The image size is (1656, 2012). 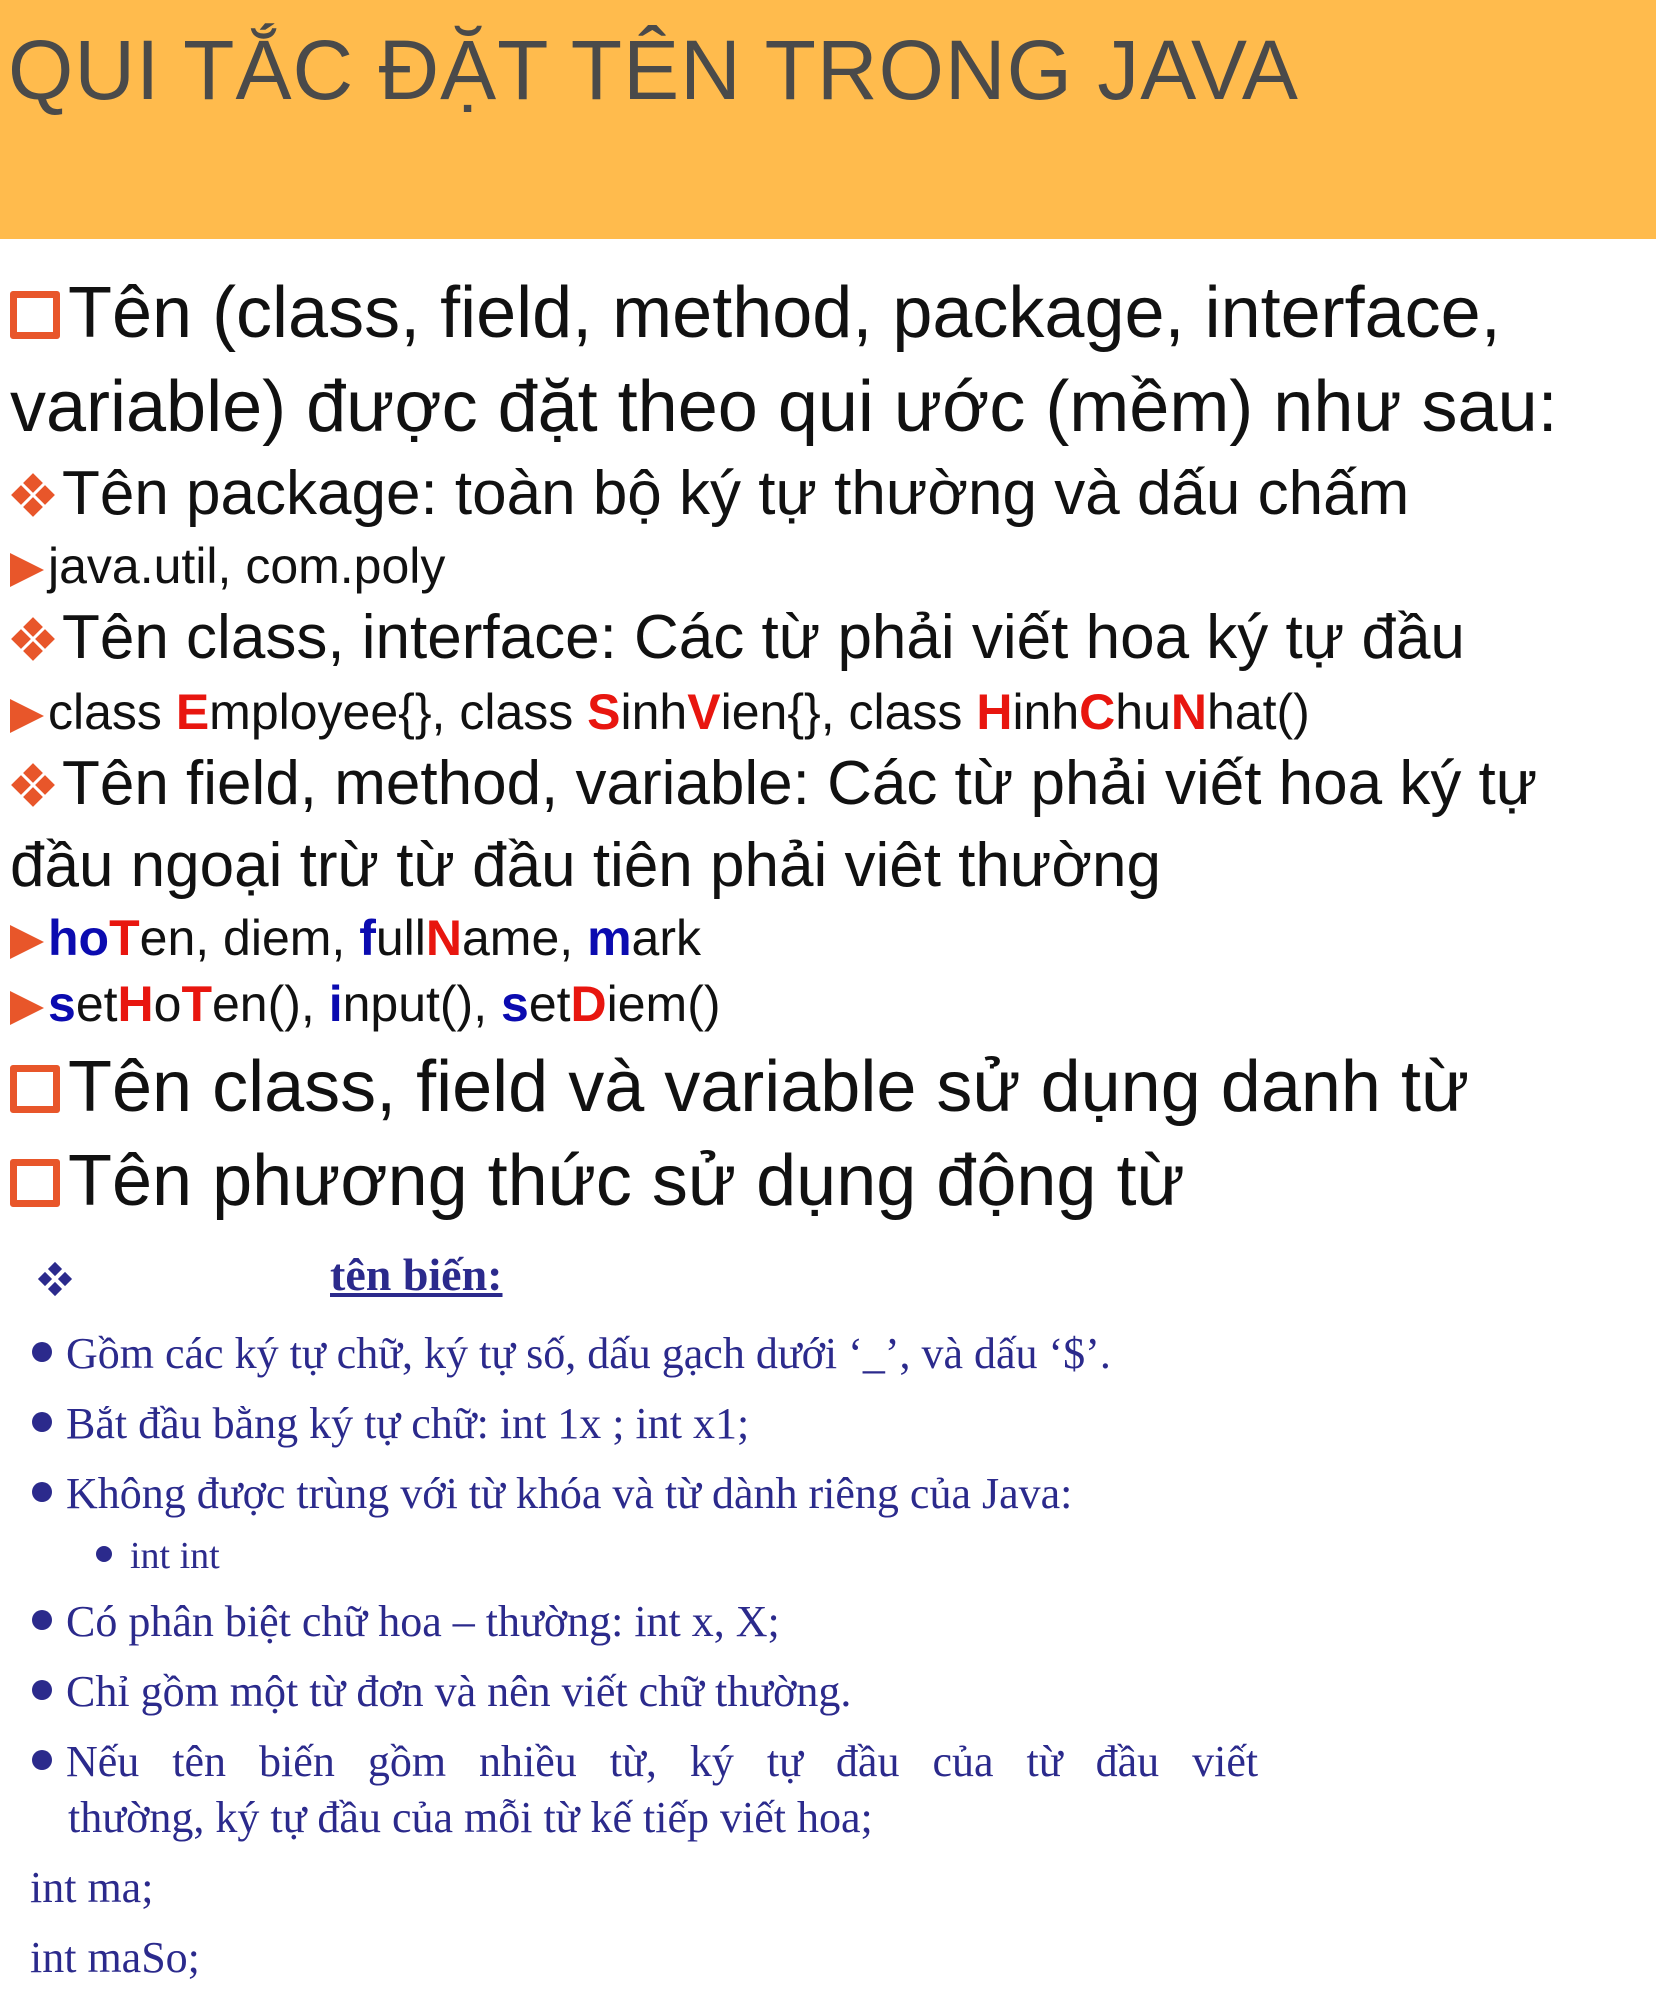 What do you see at coordinates (1258, 712) in the screenshot?
I see `example-fragment: hat()` at bounding box center [1258, 712].